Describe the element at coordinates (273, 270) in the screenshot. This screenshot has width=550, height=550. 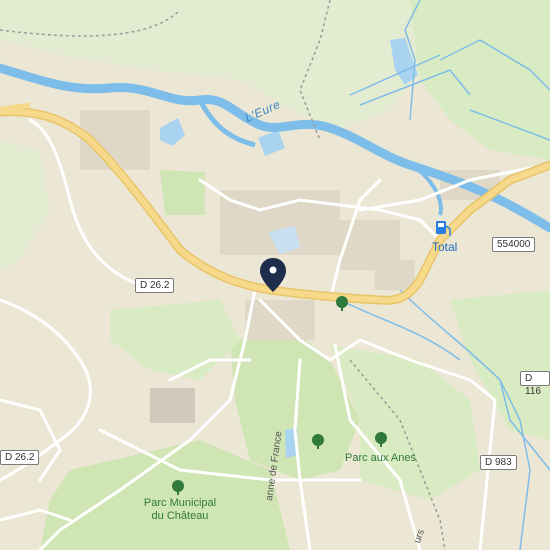
I see `map-pin-dot` at that location.